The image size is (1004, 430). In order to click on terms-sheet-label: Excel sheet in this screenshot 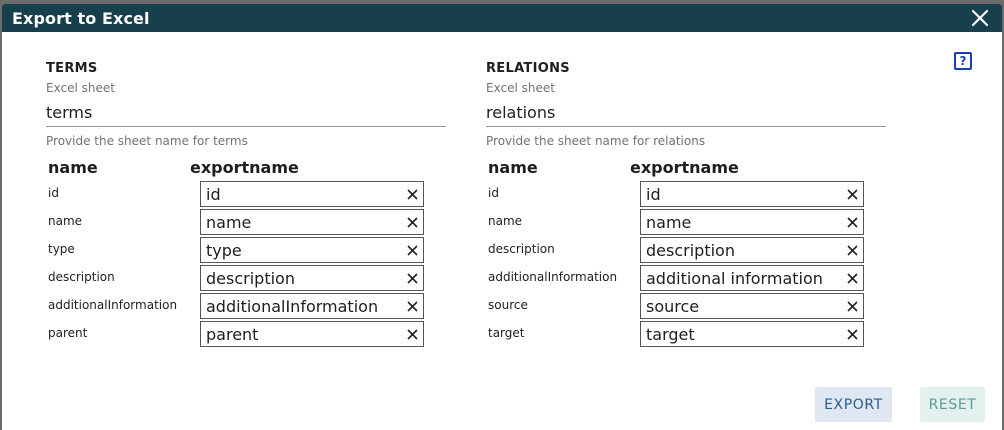, I will do `click(80, 88)`.